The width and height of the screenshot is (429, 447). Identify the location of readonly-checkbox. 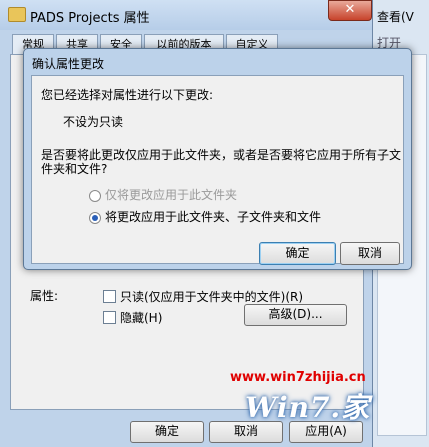
(109, 296).